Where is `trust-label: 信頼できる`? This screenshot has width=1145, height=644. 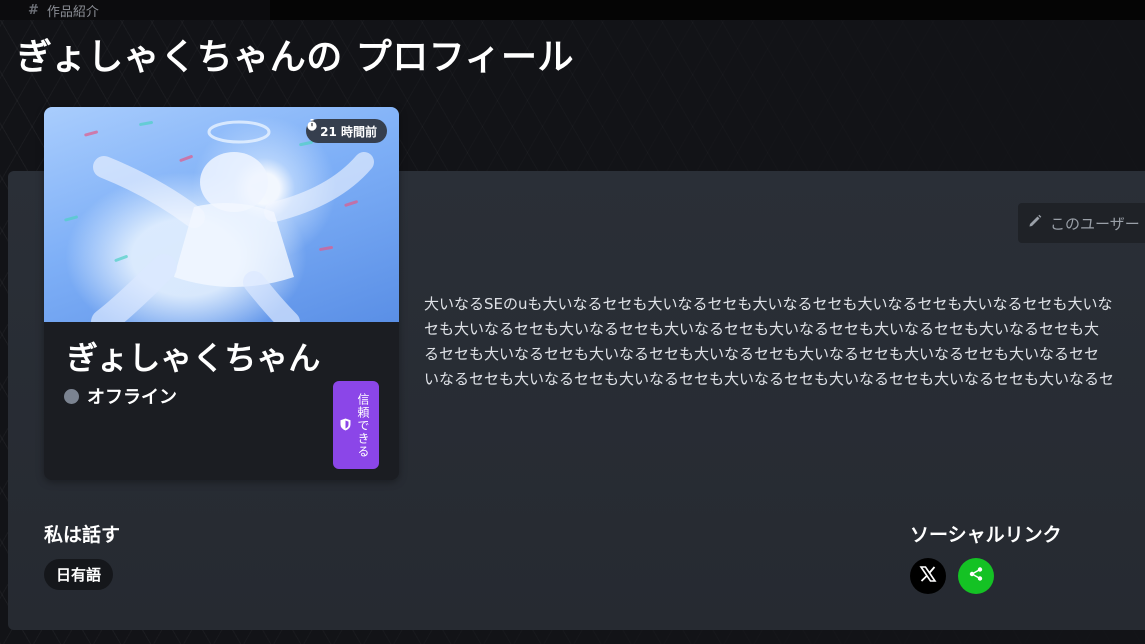 trust-label: 信頼できる is located at coordinates (363, 425).